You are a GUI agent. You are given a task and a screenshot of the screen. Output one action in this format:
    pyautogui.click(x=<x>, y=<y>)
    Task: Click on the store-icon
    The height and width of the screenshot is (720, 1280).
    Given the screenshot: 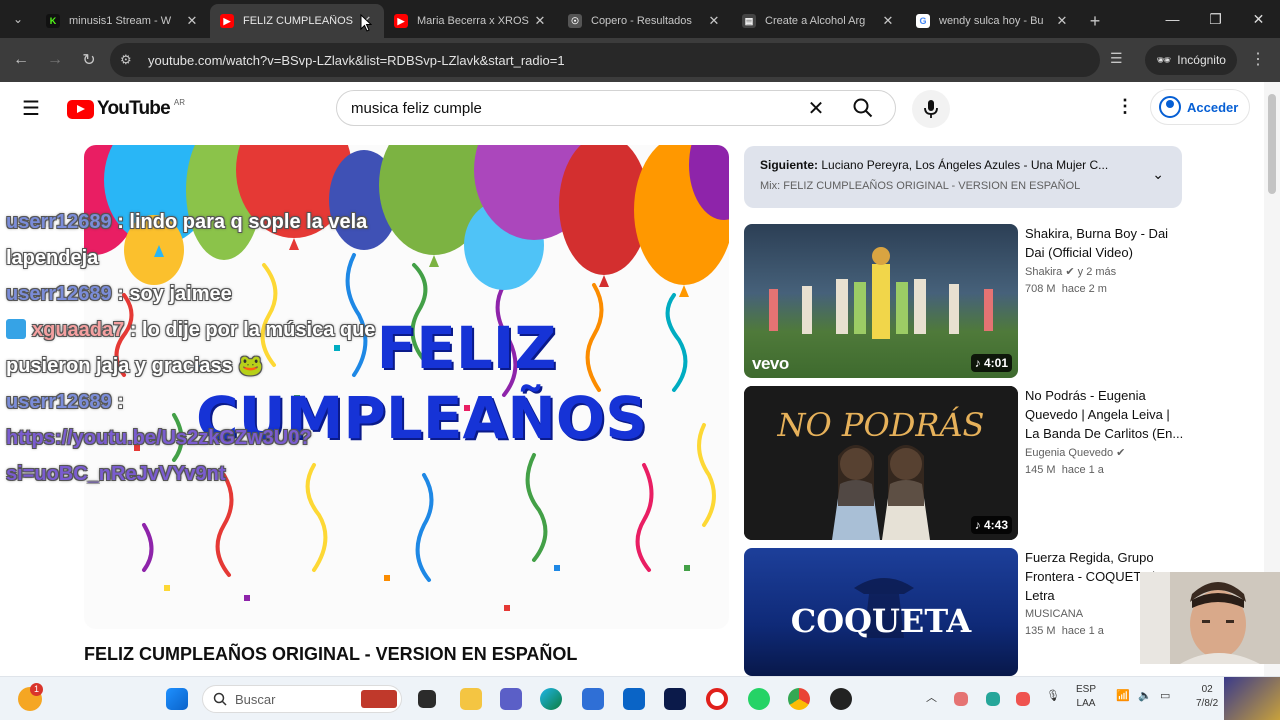 What is the action you would take?
    pyautogui.click(x=593, y=699)
    